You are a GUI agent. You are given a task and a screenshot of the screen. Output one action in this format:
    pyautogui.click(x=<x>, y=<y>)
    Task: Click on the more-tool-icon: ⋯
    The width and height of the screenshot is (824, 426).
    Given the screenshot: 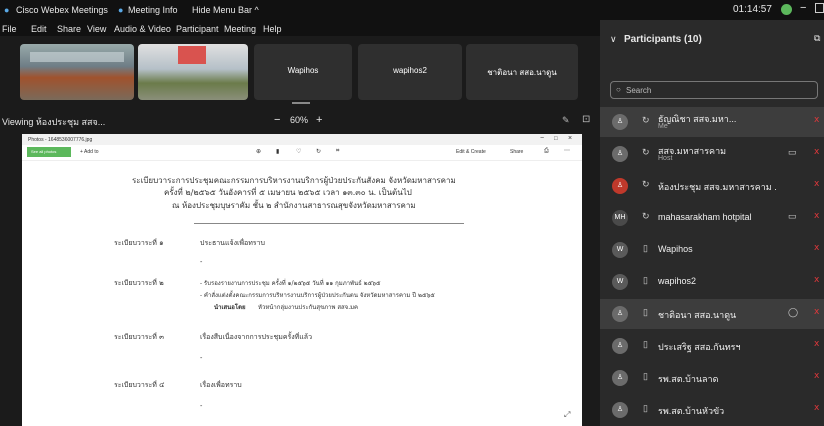 What is the action you would take?
    pyautogui.click(x=567, y=150)
    